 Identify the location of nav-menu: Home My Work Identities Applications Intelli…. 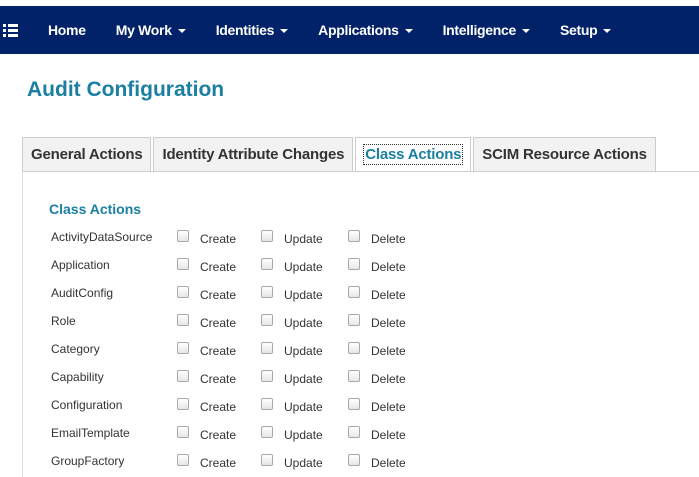
(344, 30).